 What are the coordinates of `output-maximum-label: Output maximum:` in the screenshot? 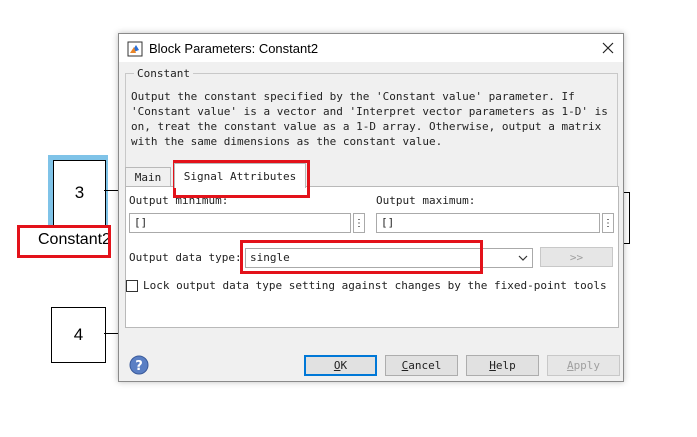 It's located at (426, 200).